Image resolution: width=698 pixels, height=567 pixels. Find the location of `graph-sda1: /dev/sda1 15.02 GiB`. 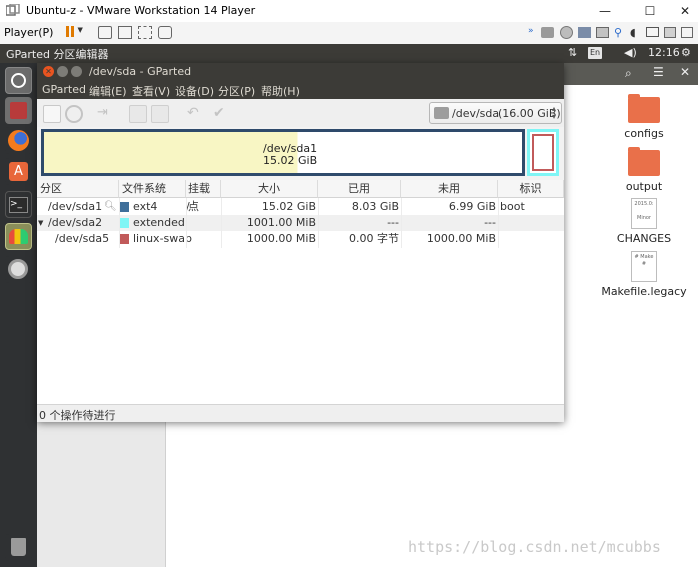

graph-sda1: /dev/sda1 15.02 GiB is located at coordinates (283, 152).